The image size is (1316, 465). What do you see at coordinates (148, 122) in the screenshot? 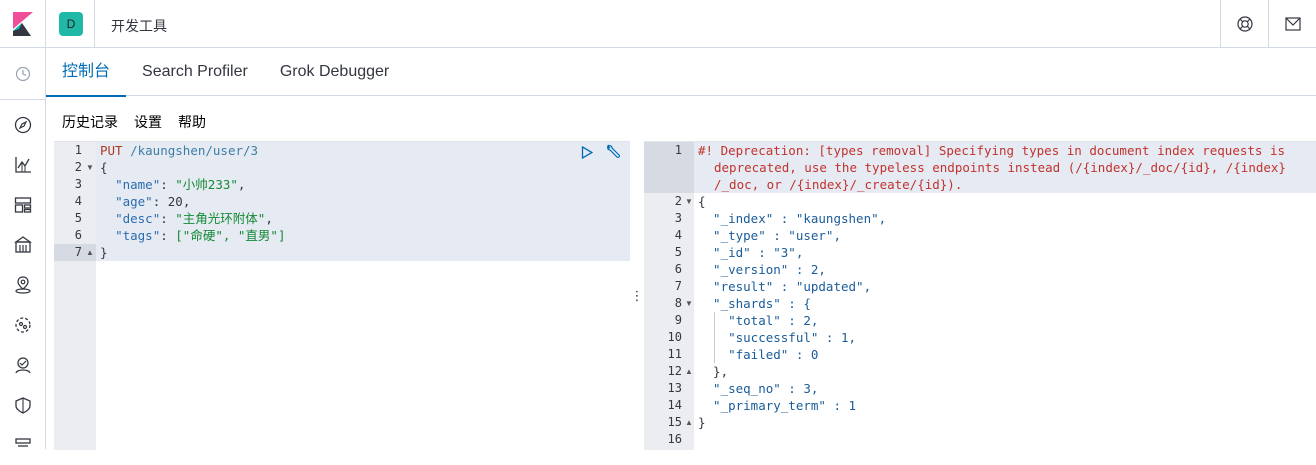
I see `settings-link: 设置` at bounding box center [148, 122].